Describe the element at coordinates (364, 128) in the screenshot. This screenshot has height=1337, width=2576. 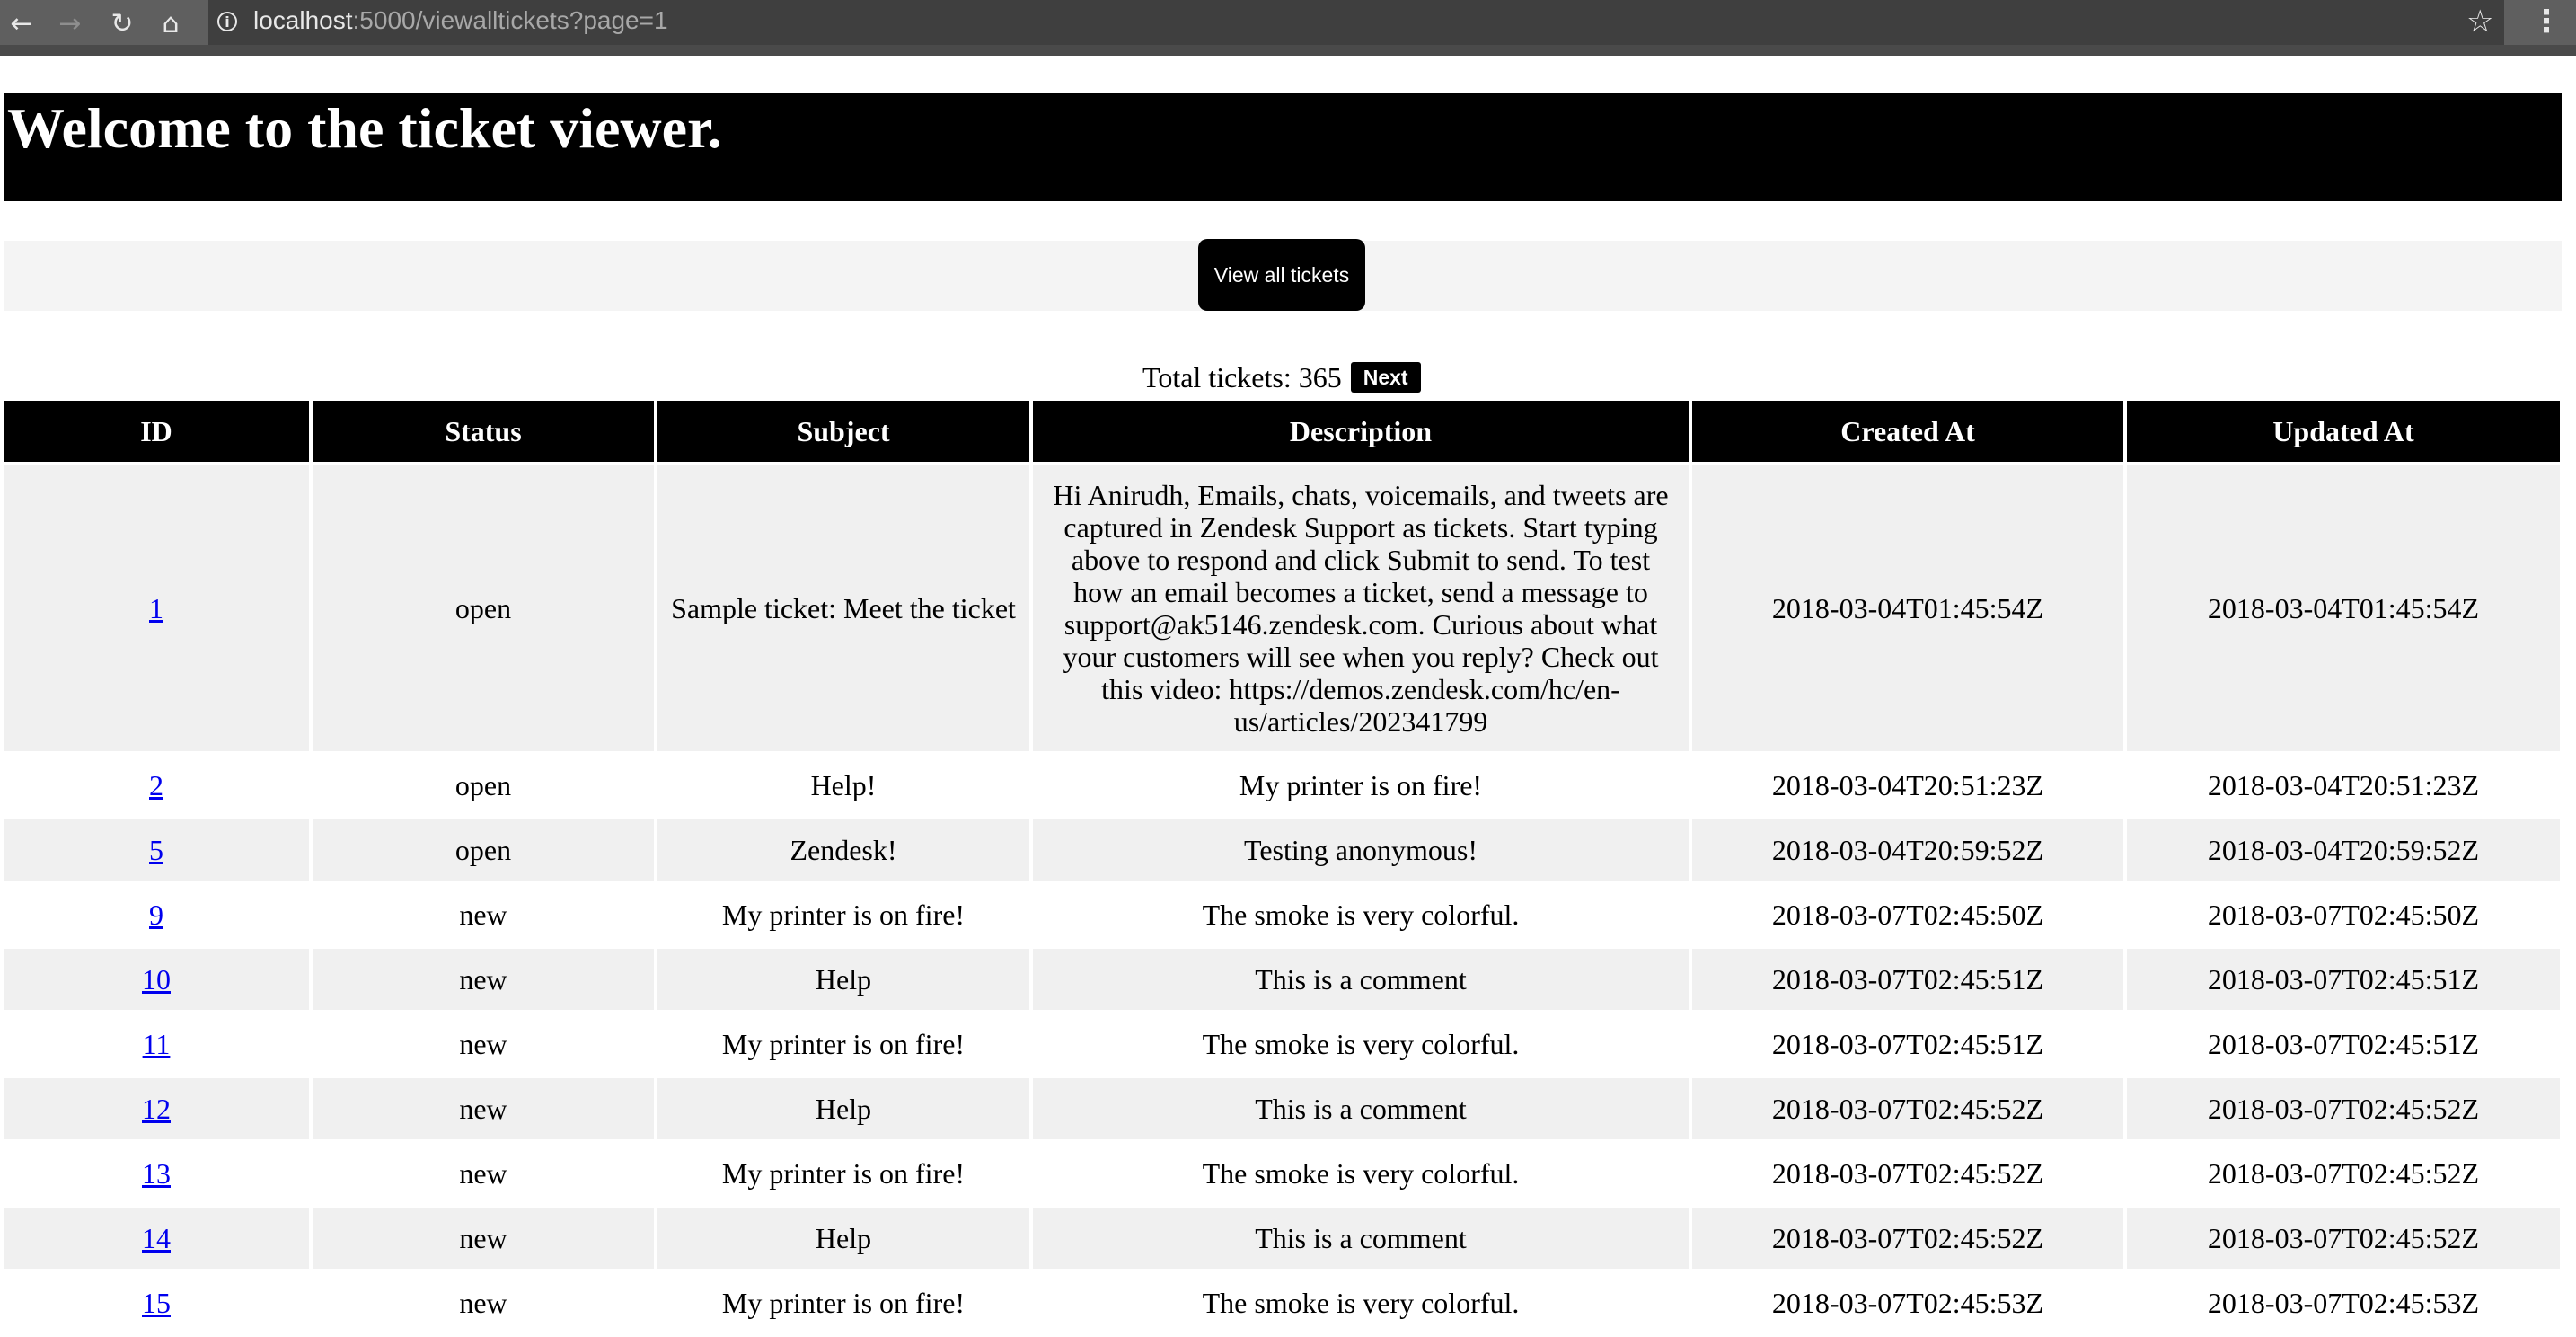
I see `page-title: Welcome to the ticket viewer.` at that location.